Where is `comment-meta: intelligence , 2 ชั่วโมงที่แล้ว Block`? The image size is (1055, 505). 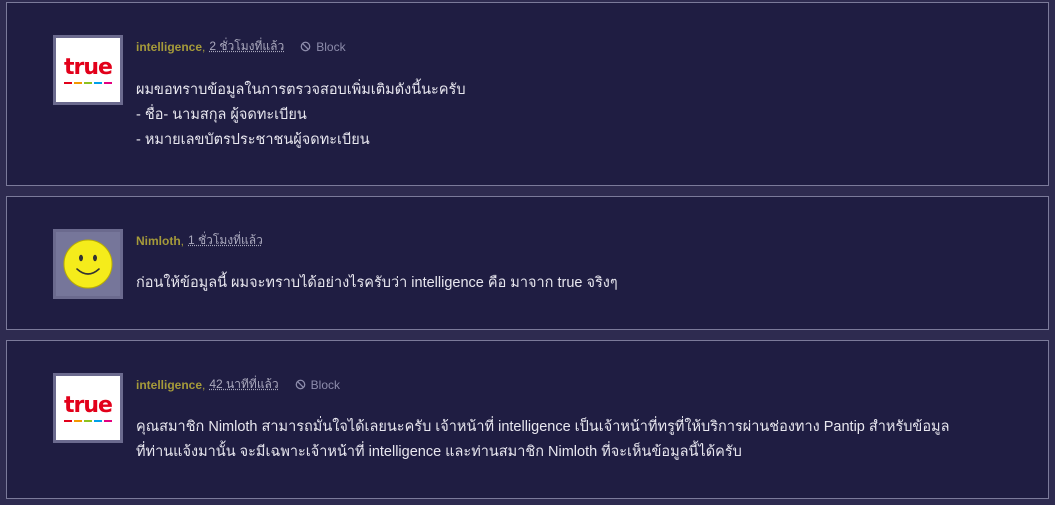 comment-meta: intelligence , 2 ชั่วโมงที่แล้ว Block is located at coordinates (241, 46).